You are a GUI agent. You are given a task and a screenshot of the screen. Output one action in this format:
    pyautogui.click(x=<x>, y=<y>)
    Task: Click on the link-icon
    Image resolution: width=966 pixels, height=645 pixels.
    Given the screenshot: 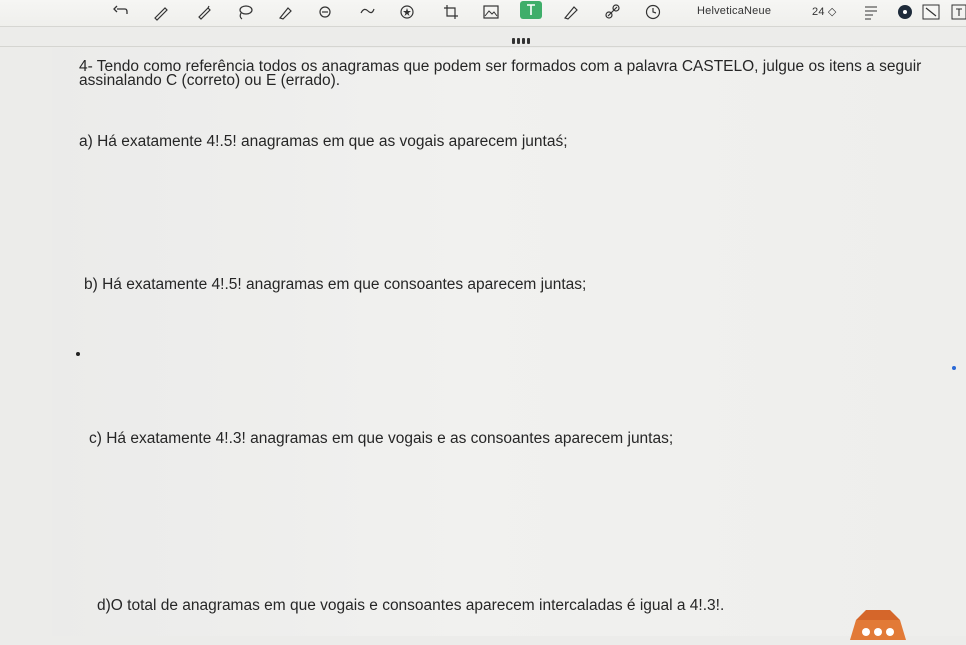 What is the action you would take?
    pyautogui.click(x=613, y=12)
    